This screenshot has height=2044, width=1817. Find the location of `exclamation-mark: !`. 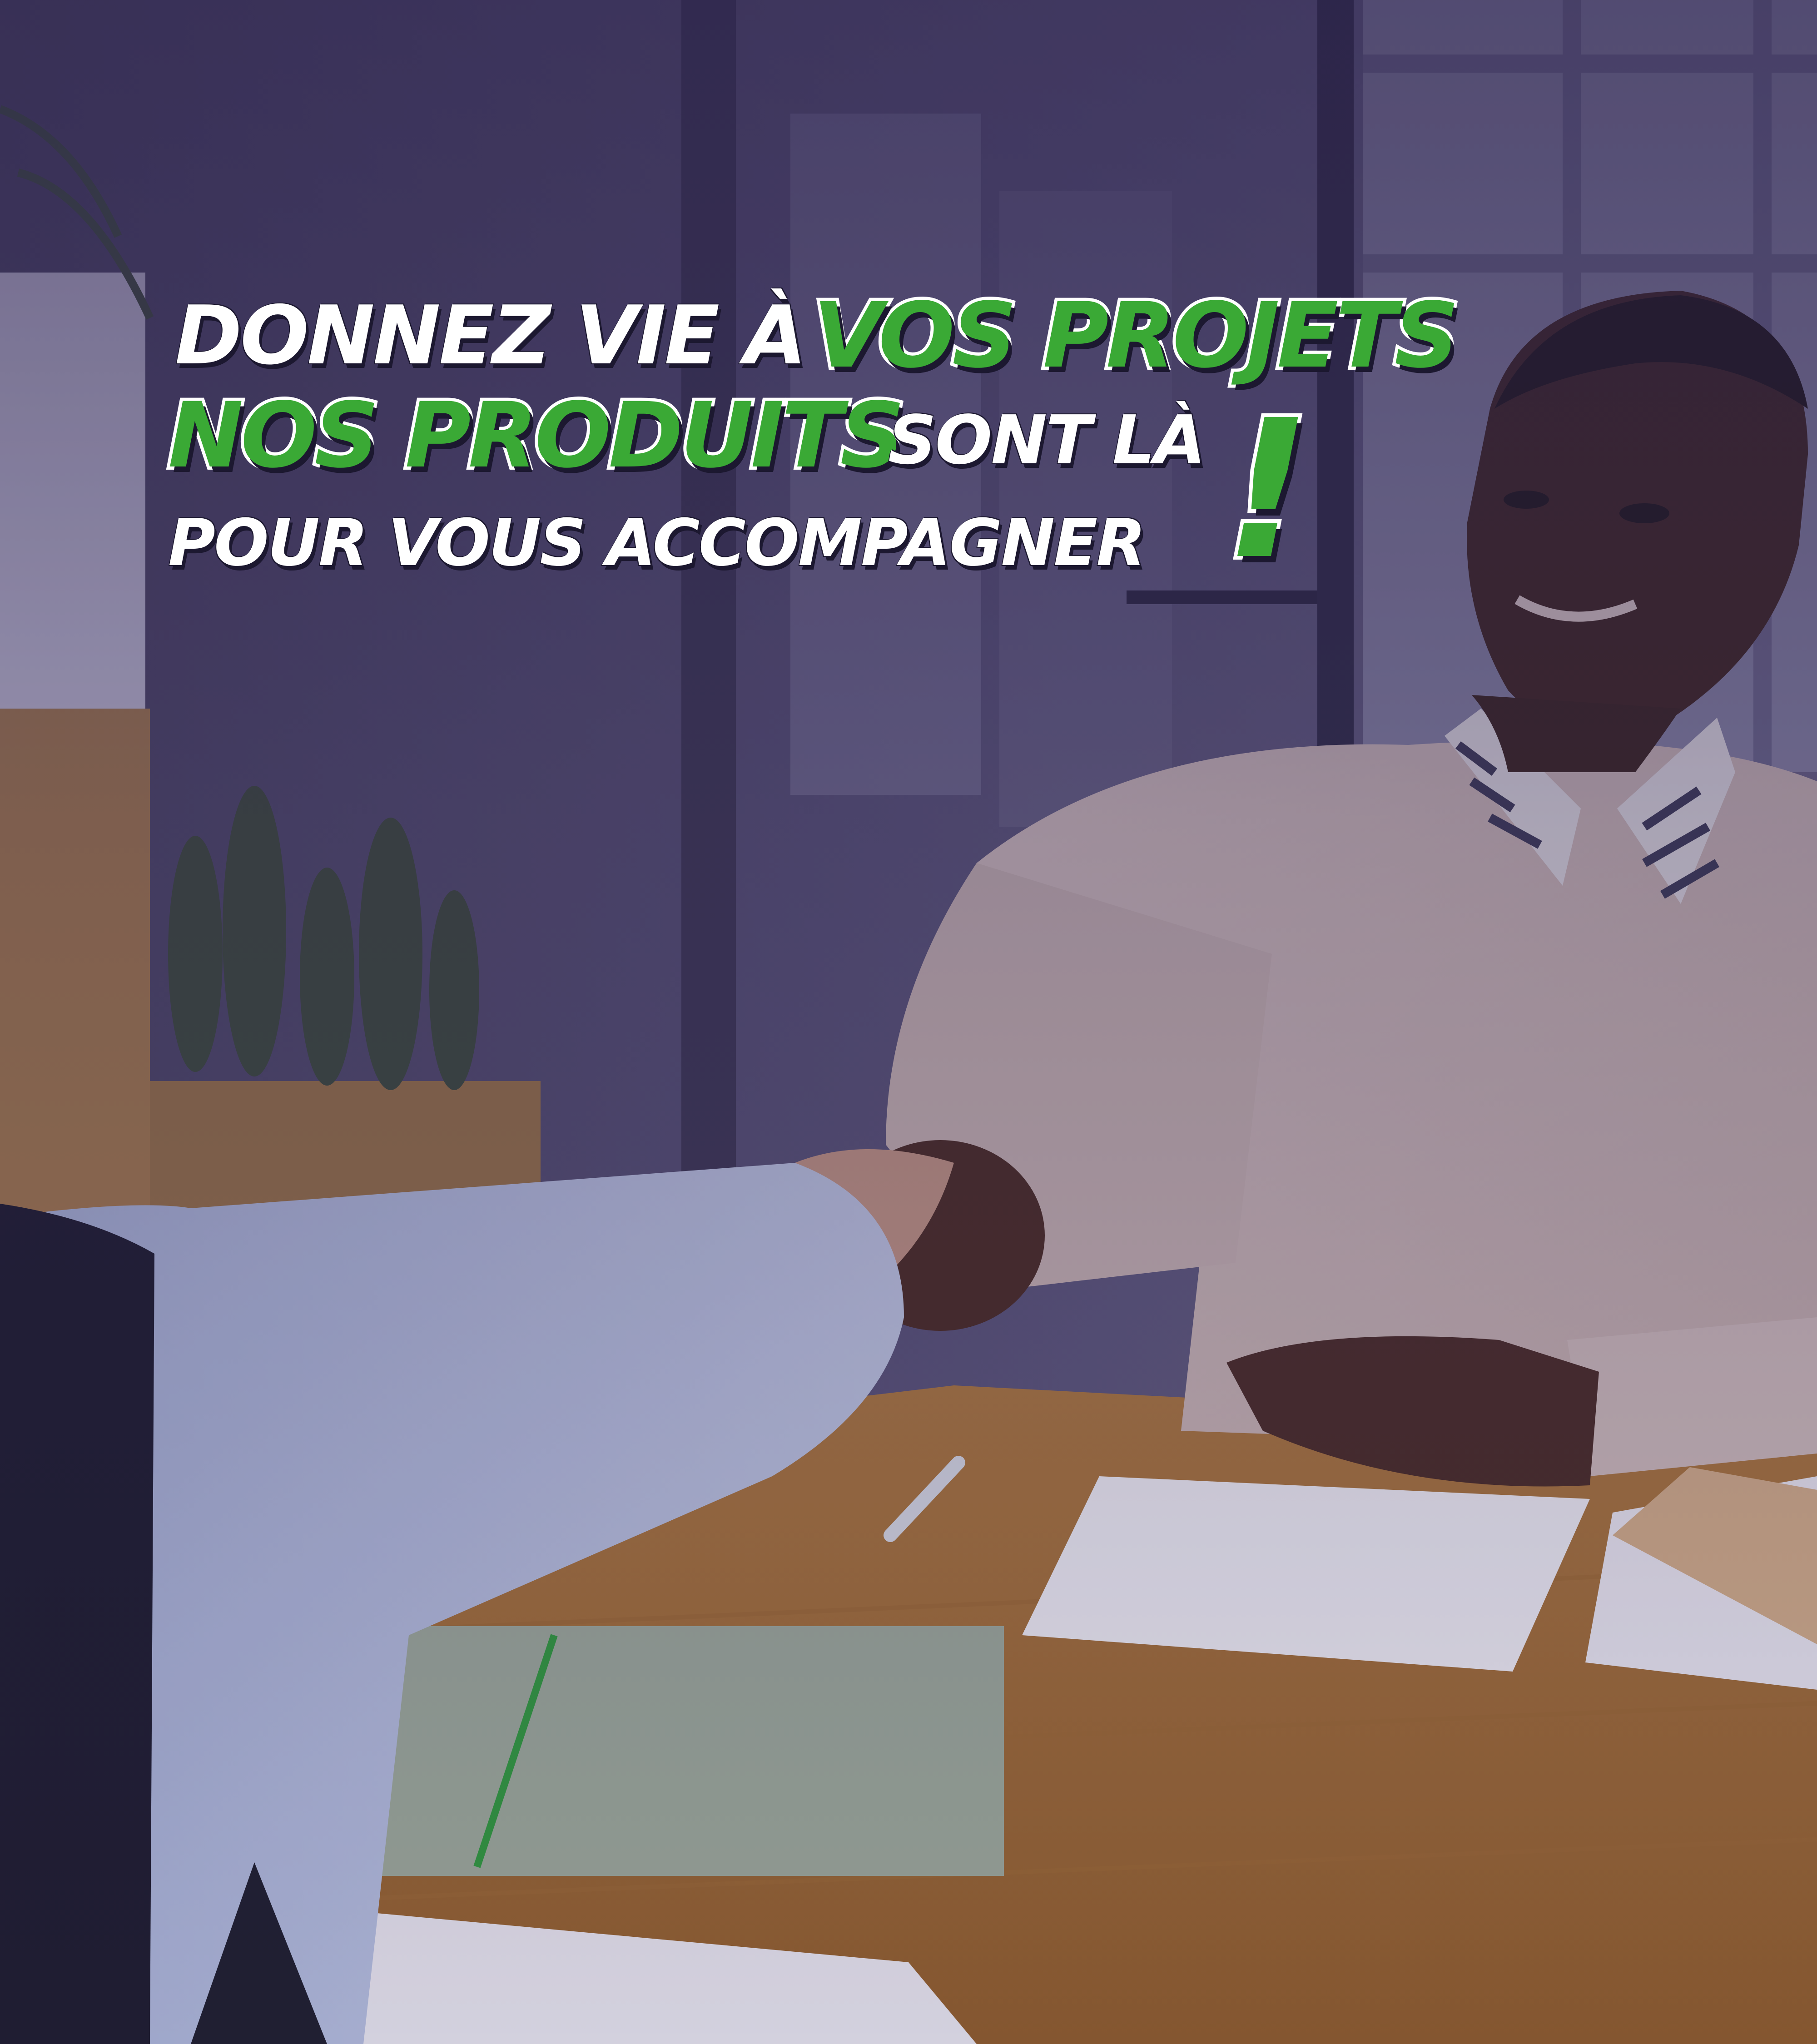

exclamation-mark: ! is located at coordinates (1268, 490).